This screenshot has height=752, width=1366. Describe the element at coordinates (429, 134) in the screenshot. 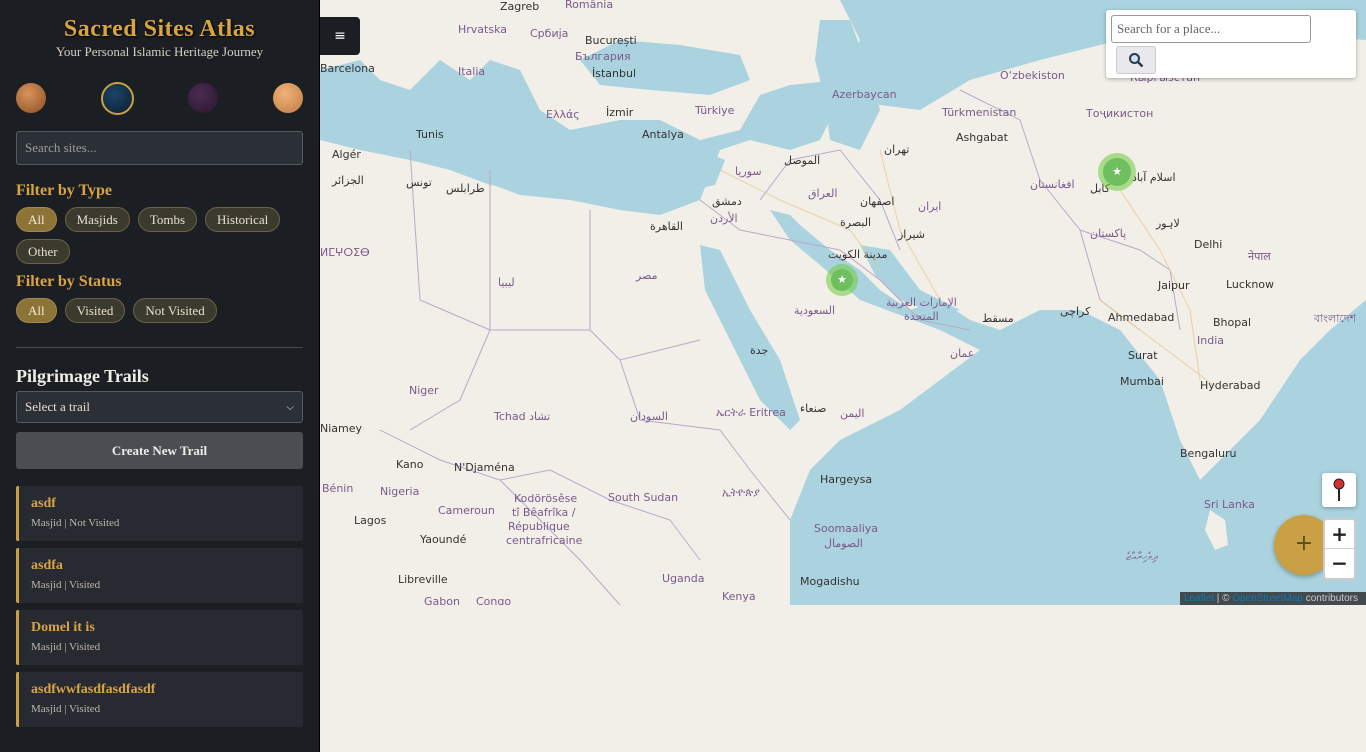

I see `map-label: Tunis` at that location.